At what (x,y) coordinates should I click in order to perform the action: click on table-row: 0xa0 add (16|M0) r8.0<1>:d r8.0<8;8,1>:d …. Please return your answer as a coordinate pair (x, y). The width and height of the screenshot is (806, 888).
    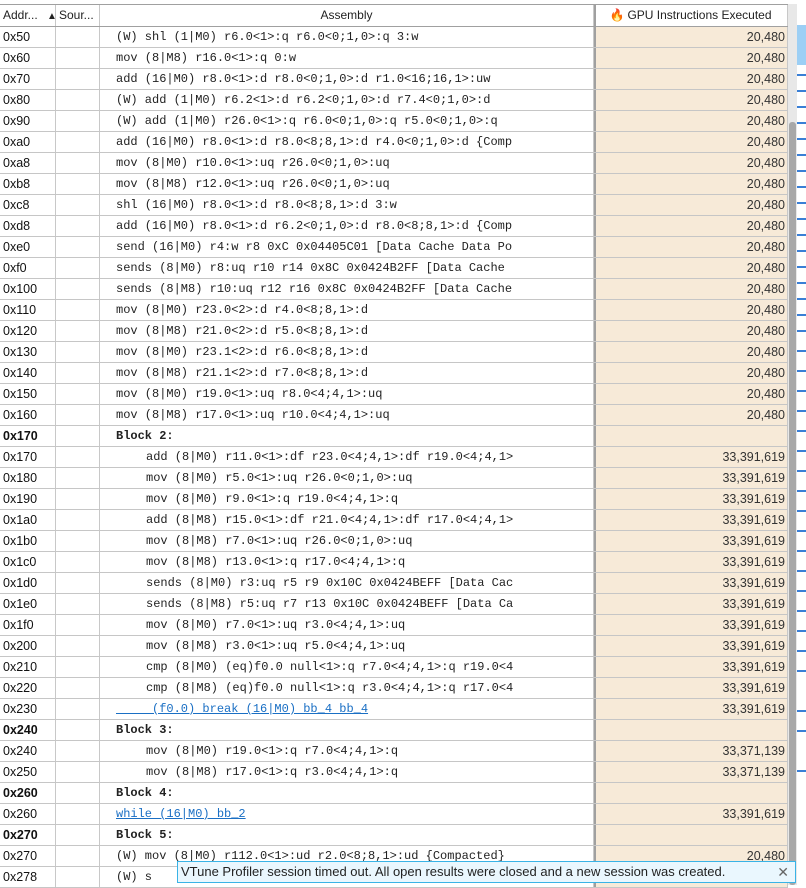
    Looking at the image, I should click on (394, 142).